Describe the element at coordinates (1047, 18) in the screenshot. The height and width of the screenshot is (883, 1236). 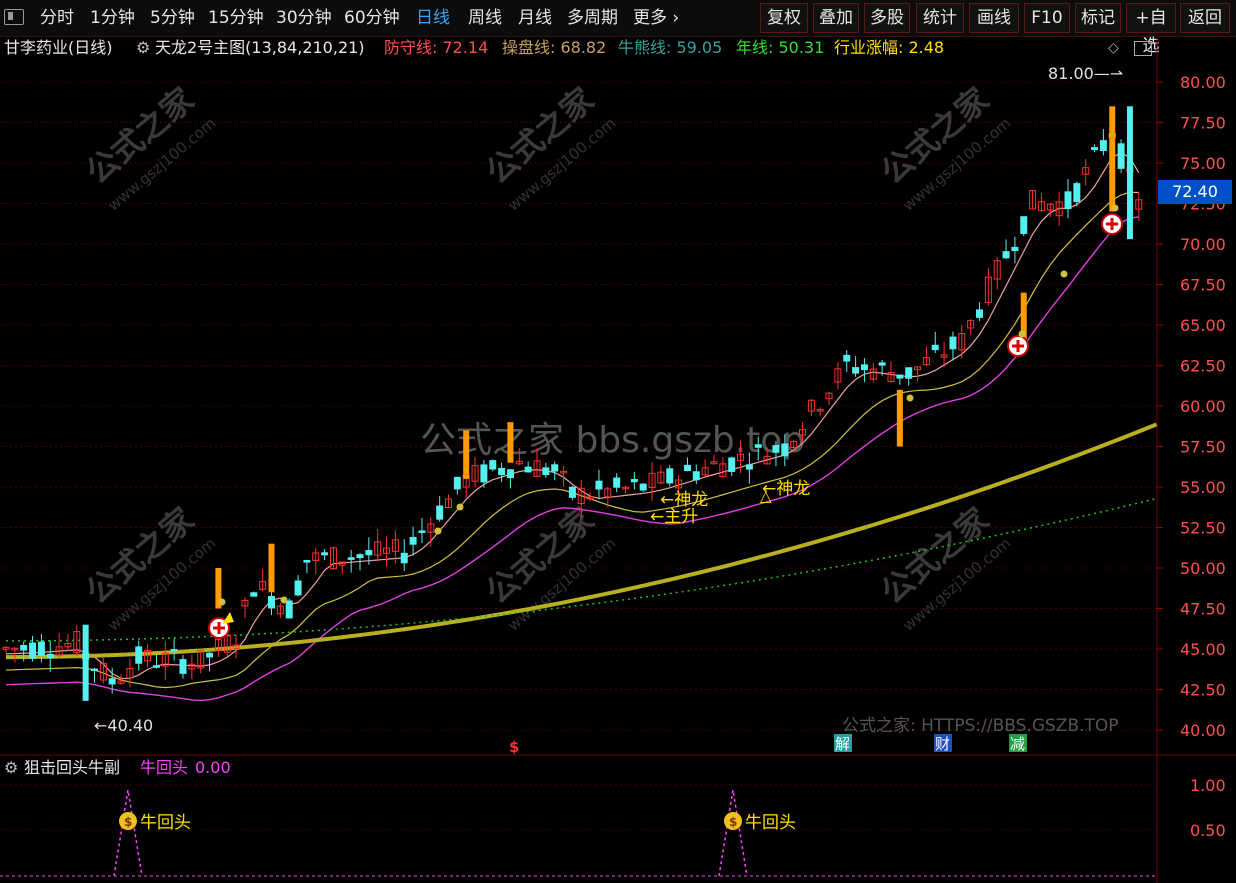
I see `action-button-5: F10` at that location.